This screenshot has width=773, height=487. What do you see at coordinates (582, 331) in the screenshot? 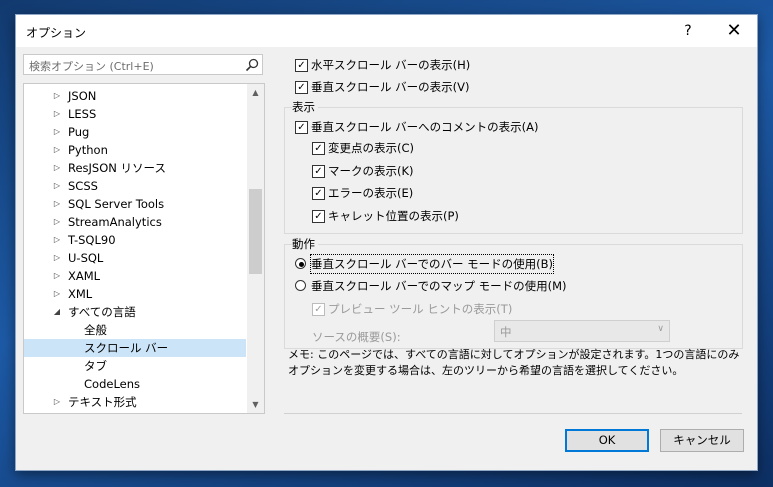
I see `source-overview-select: 中 ∨` at bounding box center [582, 331].